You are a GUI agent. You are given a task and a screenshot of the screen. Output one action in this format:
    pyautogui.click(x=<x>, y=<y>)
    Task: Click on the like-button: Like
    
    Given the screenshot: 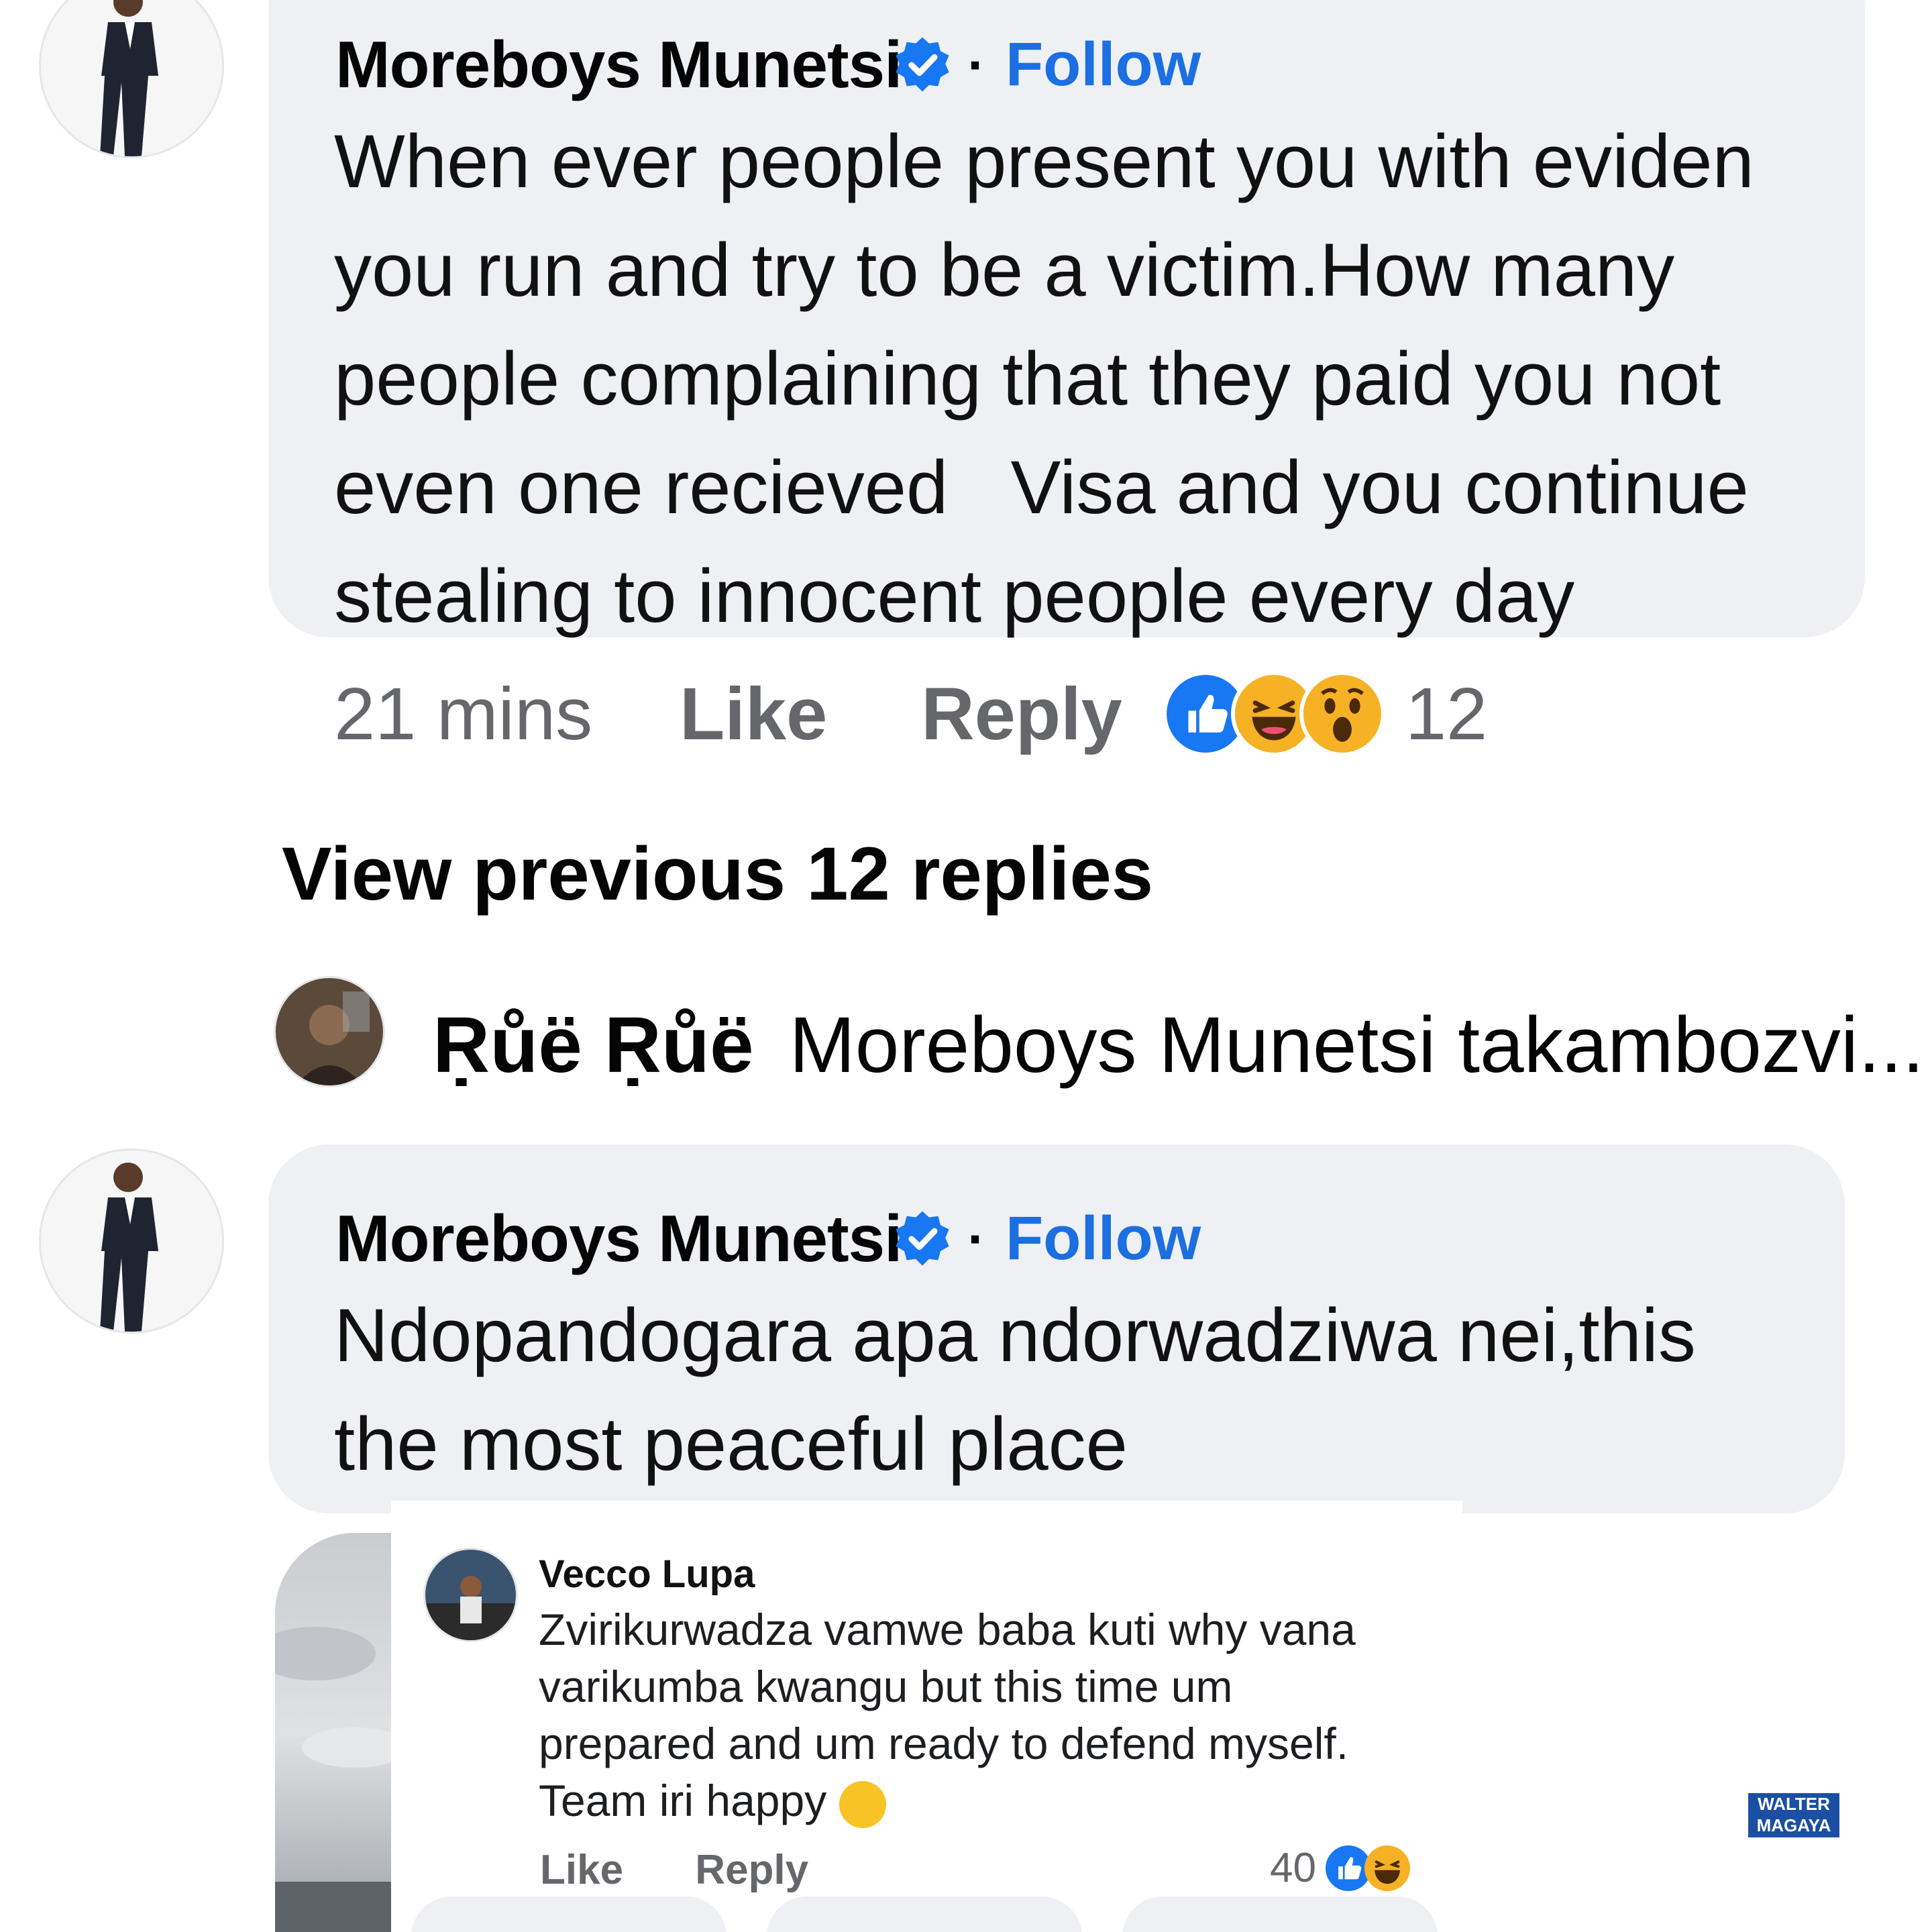 What is the action you would take?
    pyautogui.click(x=753, y=714)
    